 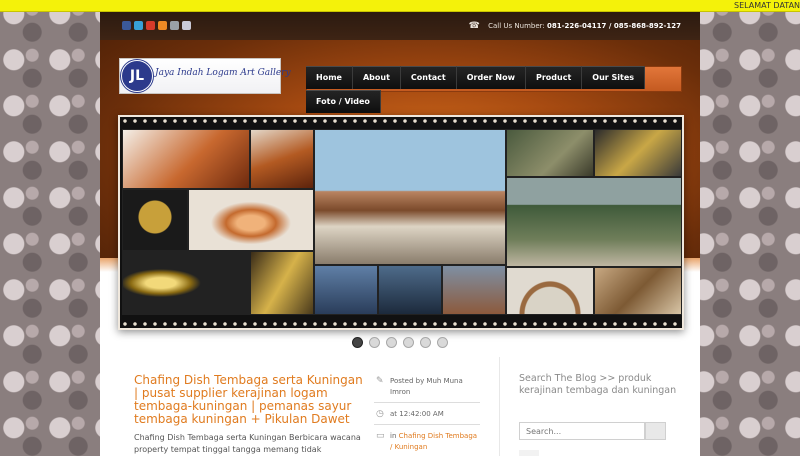 What do you see at coordinates (474, 290) in the screenshot?
I see `photo-dome-detail` at bounding box center [474, 290].